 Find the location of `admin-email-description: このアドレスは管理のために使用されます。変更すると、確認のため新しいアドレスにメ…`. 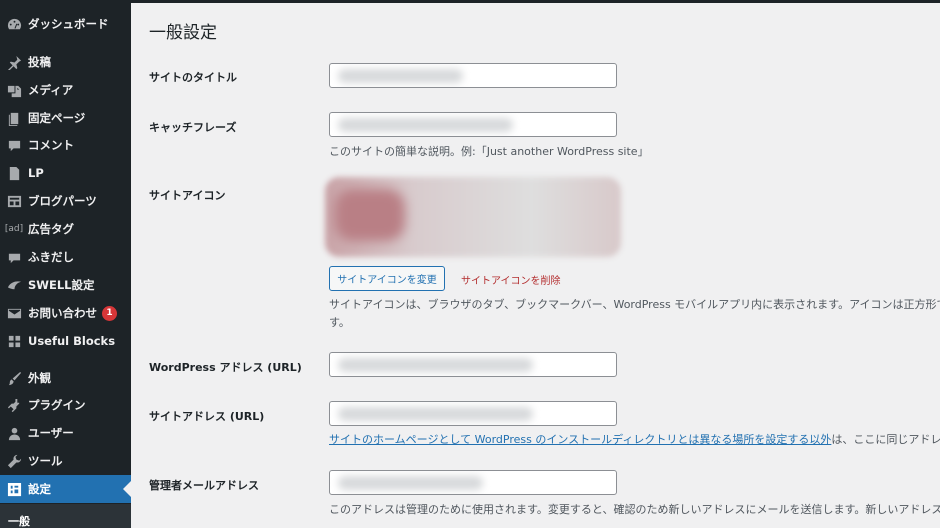

admin-email-description: このアドレスは管理のために使用されます。変更すると、確認のため新しいアドレスにメ… is located at coordinates (634, 509).